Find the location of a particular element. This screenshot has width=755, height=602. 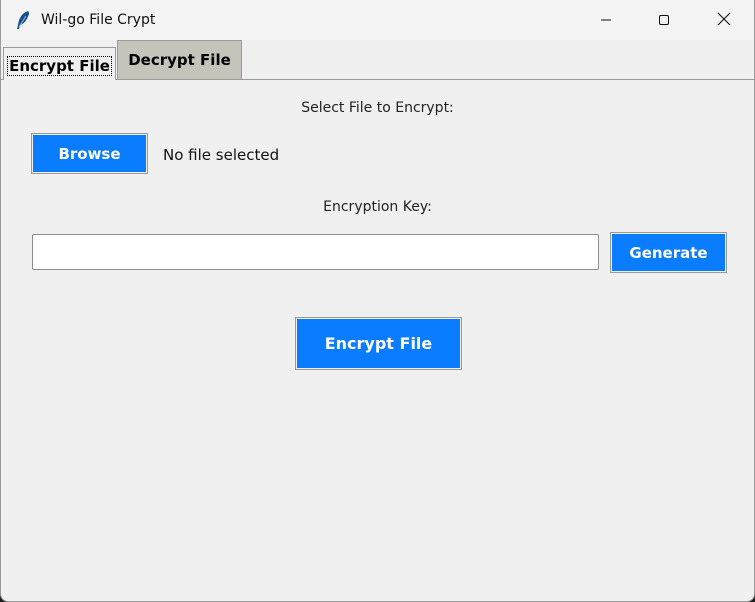

tab-decrypt-file: Decrypt File is located at coordinates (179, 59).